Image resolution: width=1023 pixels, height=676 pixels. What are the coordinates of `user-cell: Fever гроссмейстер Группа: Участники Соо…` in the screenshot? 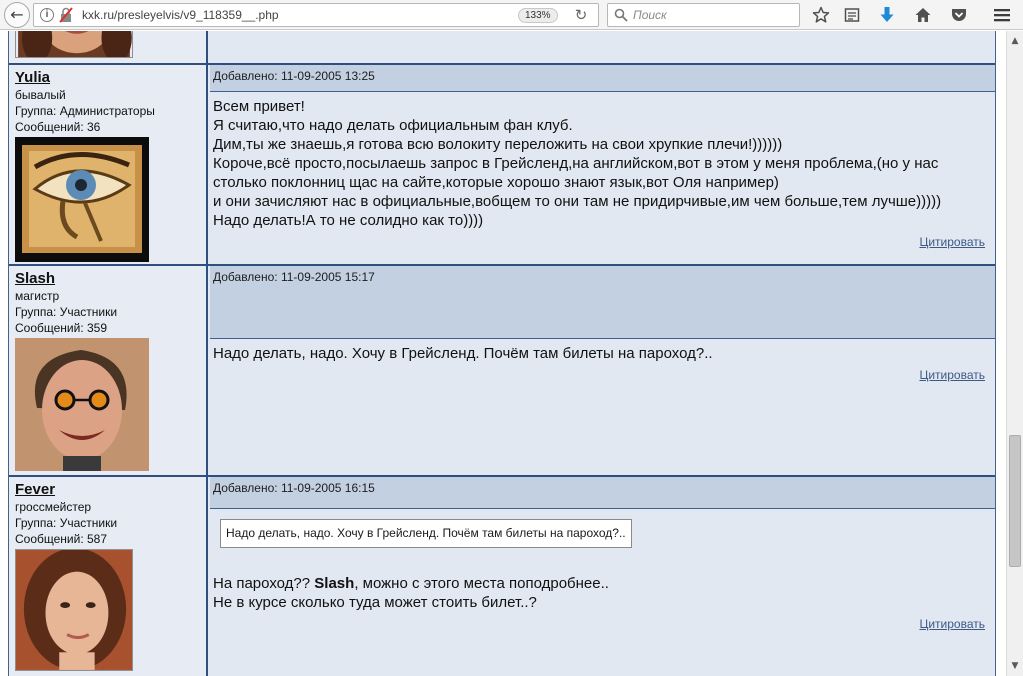 It's located at (108, 576).